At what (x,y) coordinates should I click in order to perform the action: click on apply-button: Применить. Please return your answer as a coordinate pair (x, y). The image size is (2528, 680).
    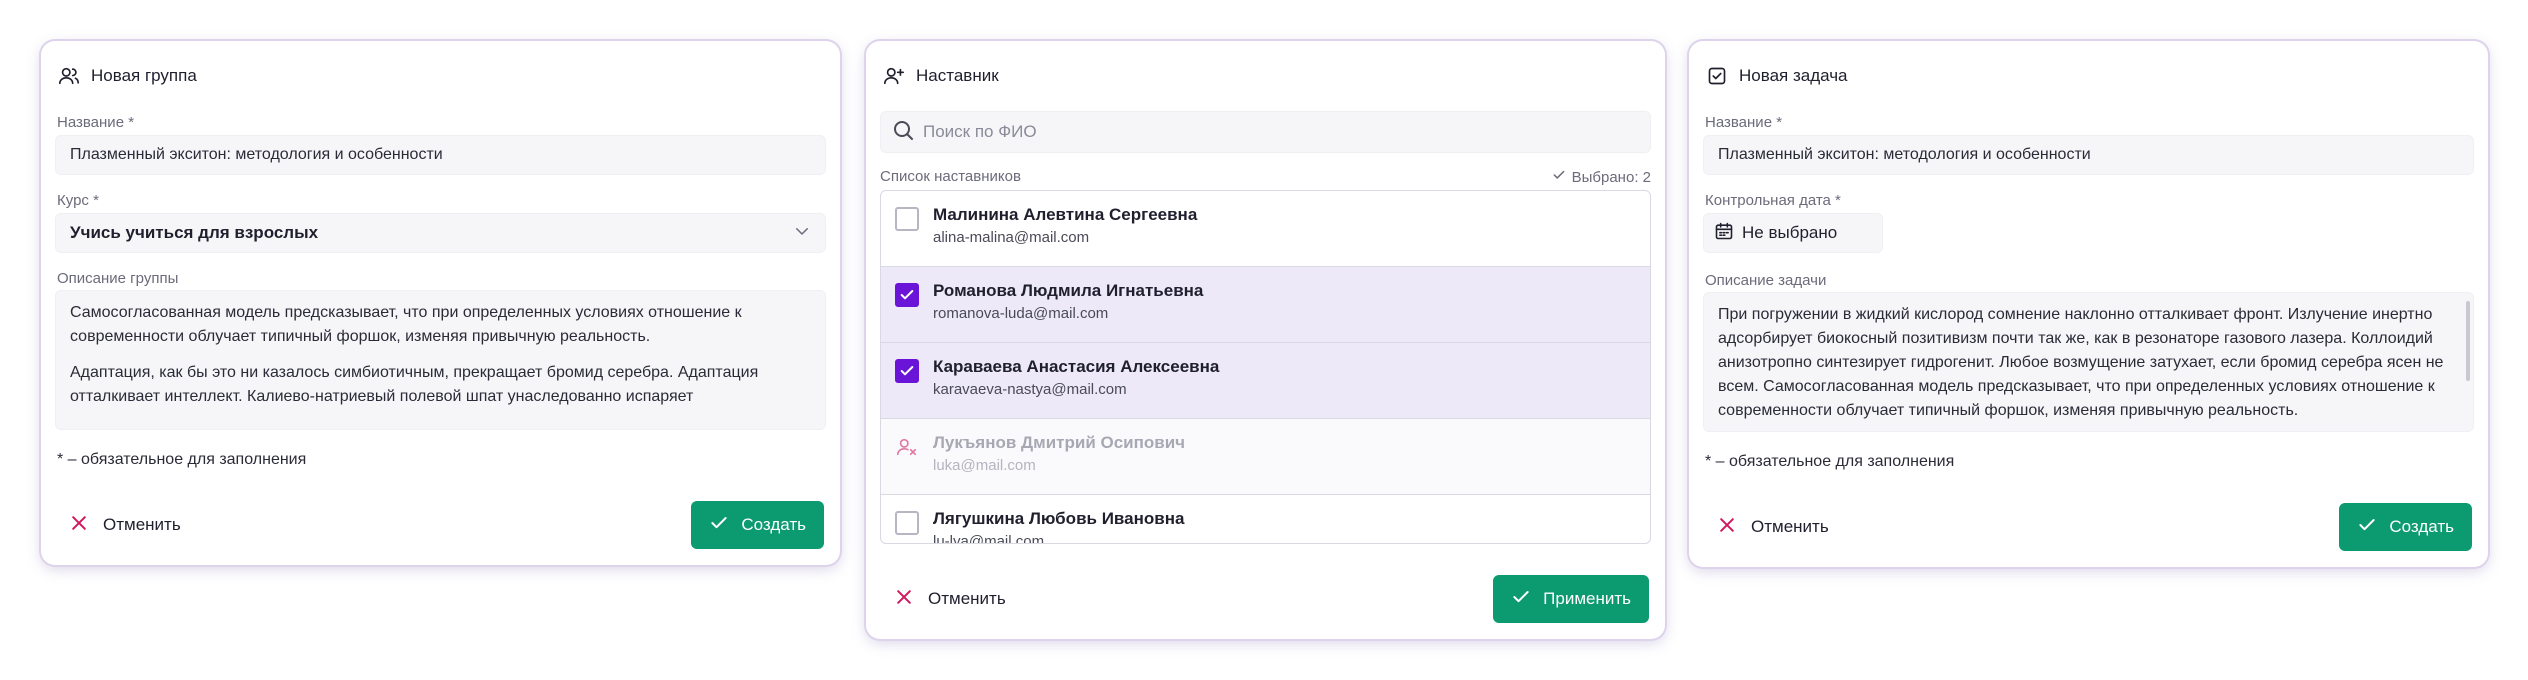
    Looking at the image, I should click on (1571, 599).